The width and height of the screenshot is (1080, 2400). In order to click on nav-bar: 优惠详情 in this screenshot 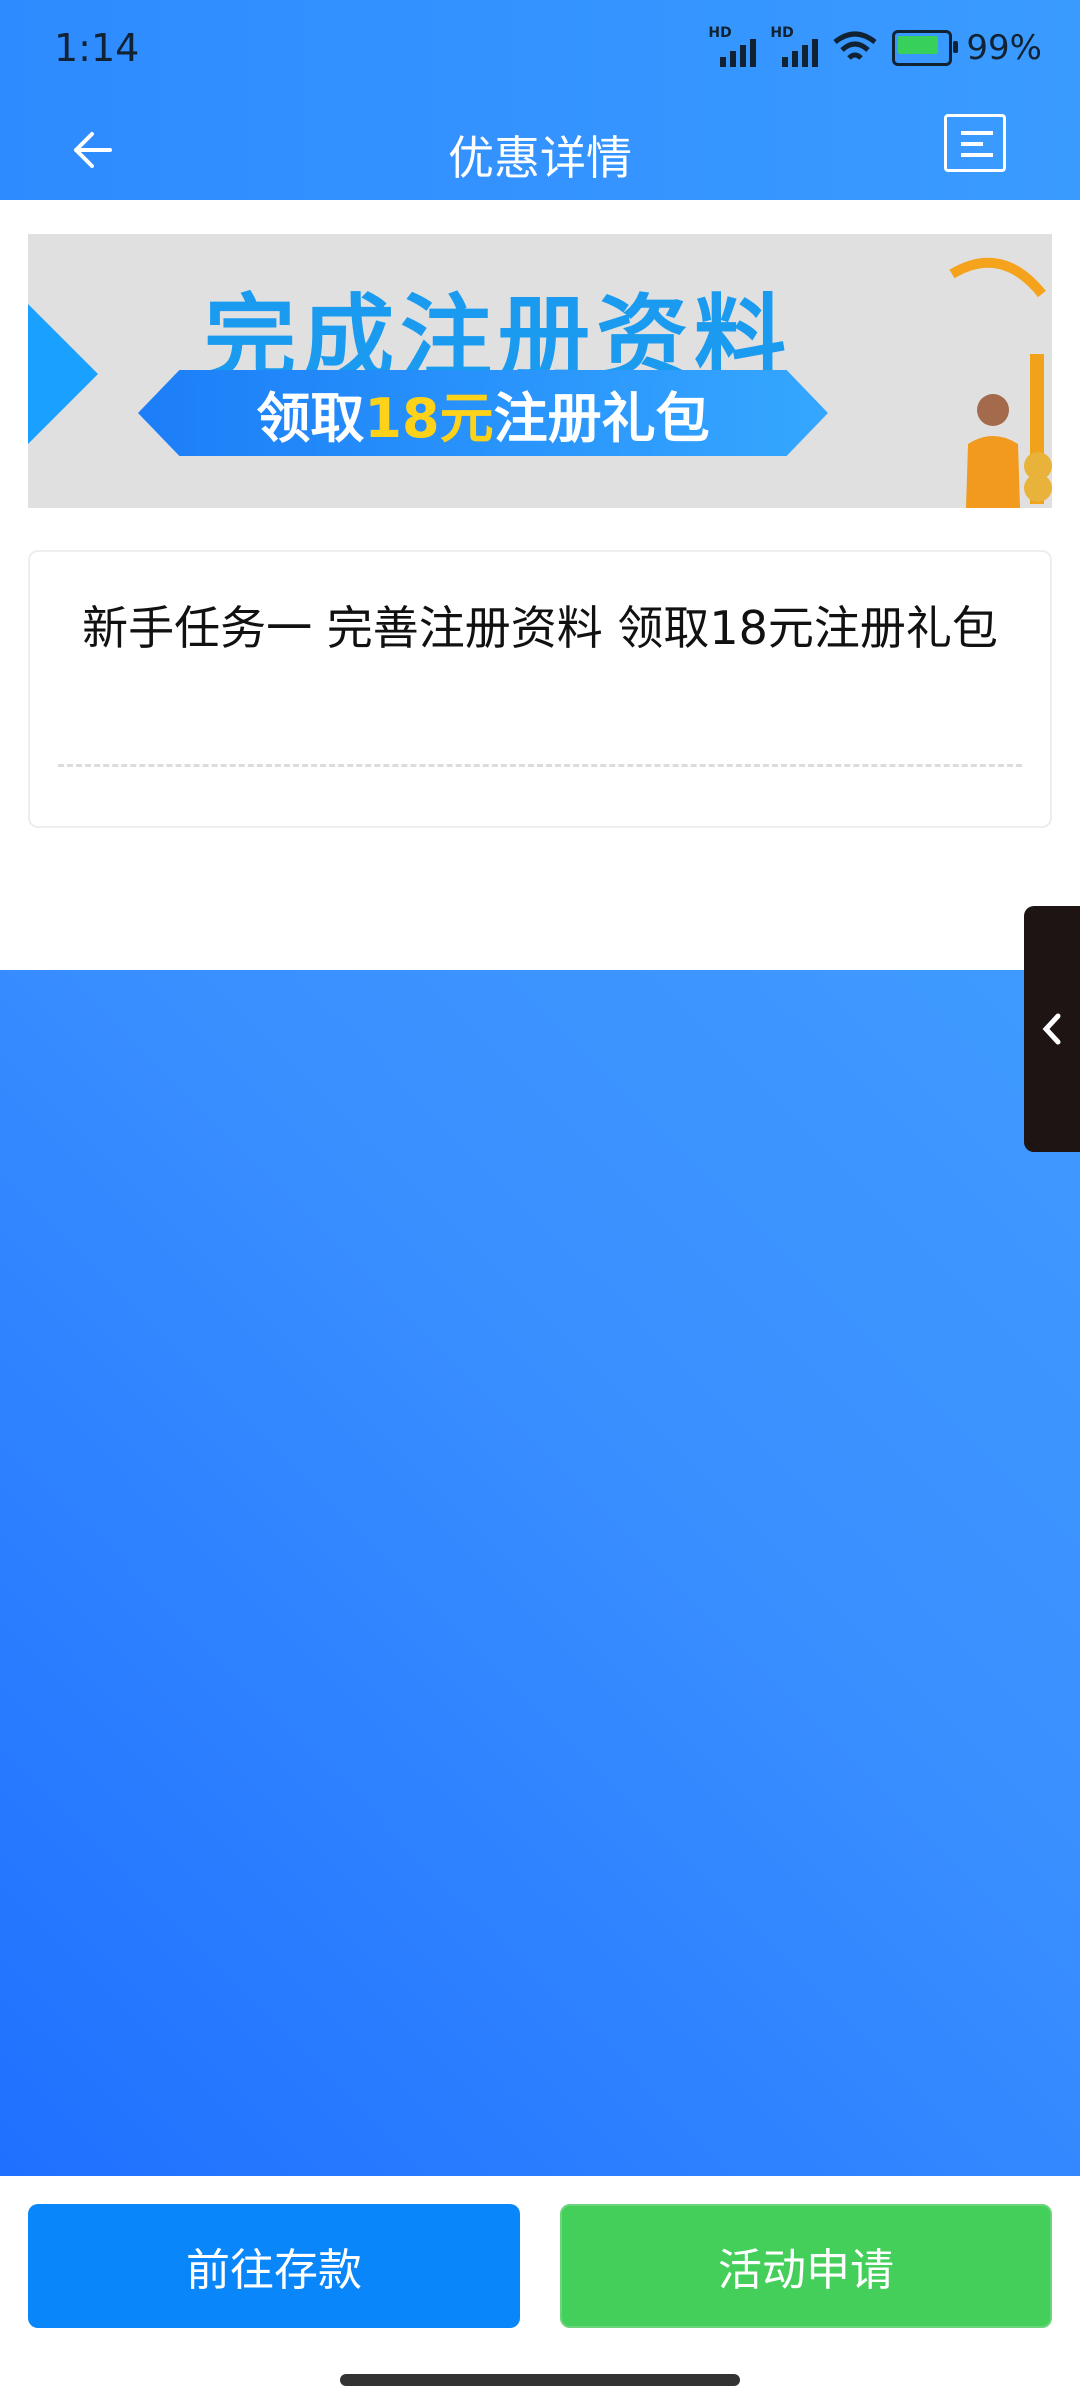, I will do `click(540, 150)`.